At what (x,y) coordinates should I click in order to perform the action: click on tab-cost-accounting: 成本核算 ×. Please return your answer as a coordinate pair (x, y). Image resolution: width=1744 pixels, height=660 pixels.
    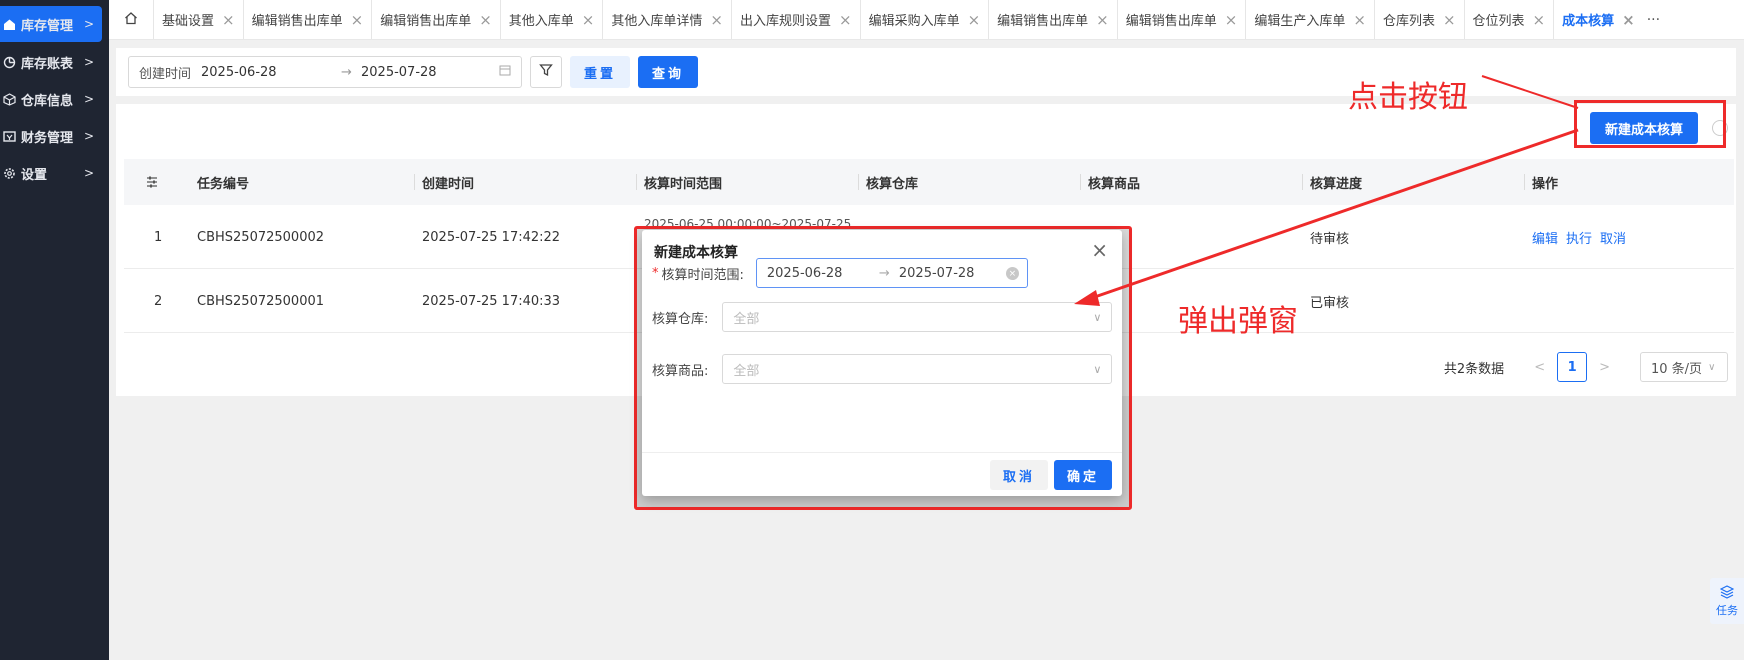
    Looking at the image, I should click on (1598, 19).